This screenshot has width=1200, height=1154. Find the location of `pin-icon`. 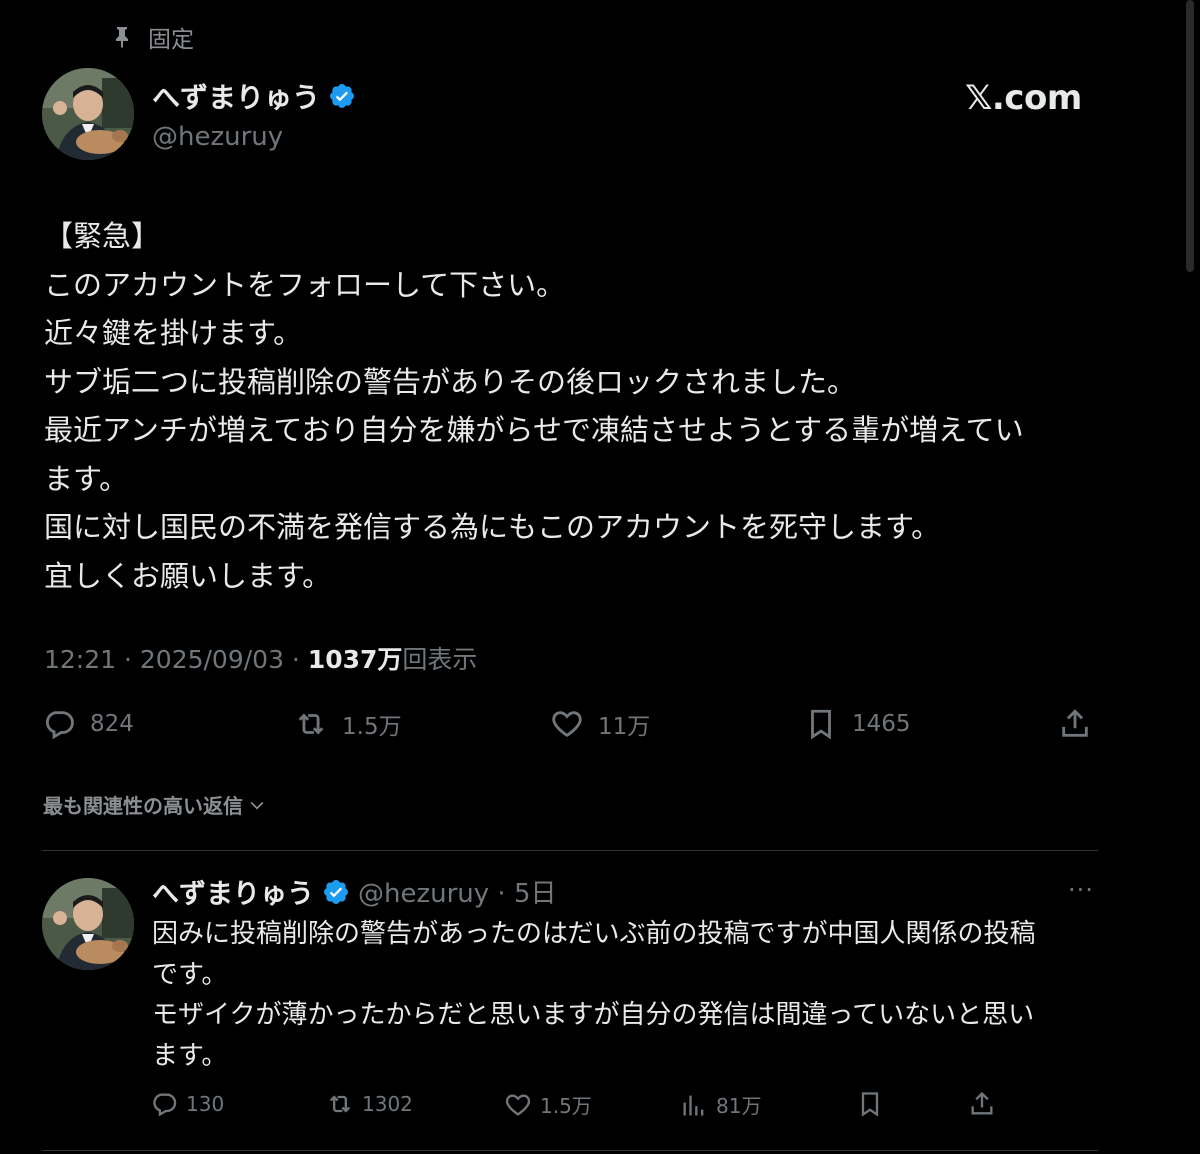

pin-icon is located at coordinates (122, 37).